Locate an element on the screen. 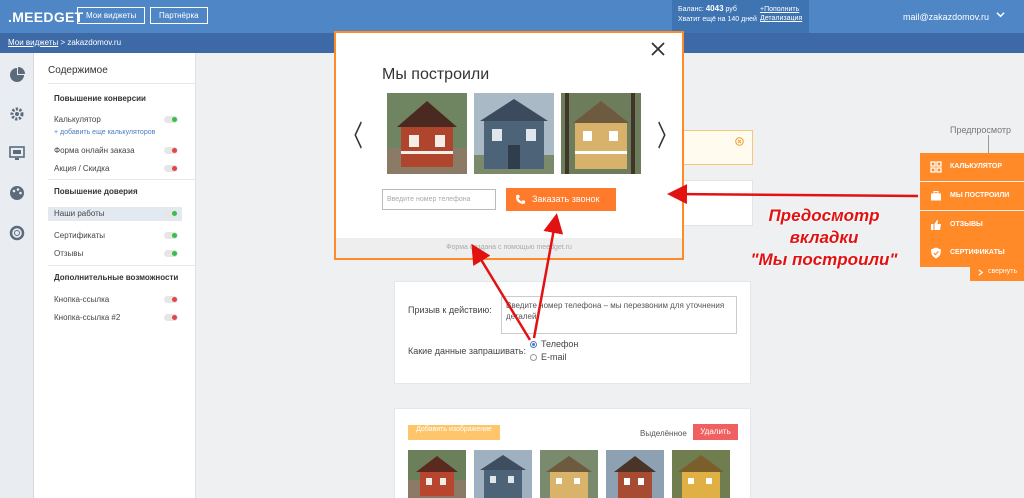 The width and height of the screenshot is (1024, 498). arrow-to-phone-field is located at coordinates (501, 292).